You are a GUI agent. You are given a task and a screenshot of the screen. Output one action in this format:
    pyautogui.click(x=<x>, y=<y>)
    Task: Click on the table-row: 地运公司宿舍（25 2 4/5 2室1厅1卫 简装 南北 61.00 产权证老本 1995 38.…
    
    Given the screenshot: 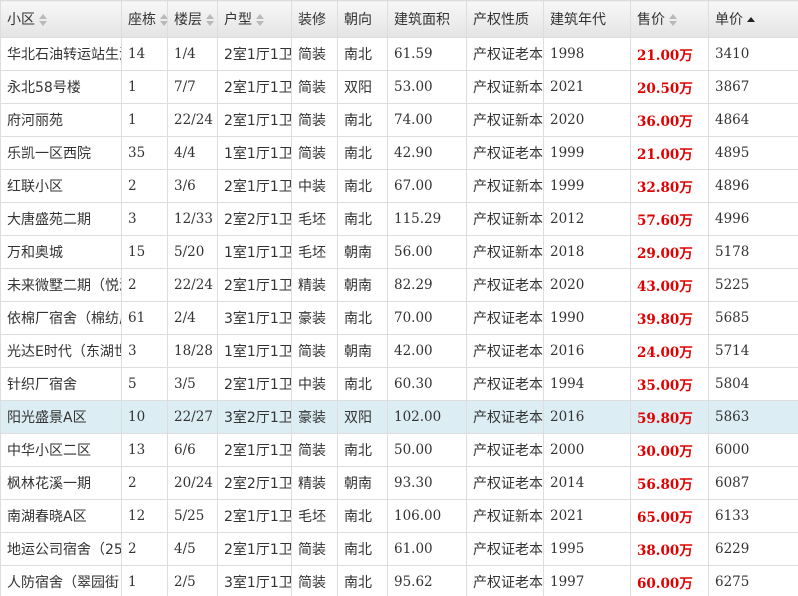 What is the action you would take?
    pyautogui.click(x=399, y=549)
    